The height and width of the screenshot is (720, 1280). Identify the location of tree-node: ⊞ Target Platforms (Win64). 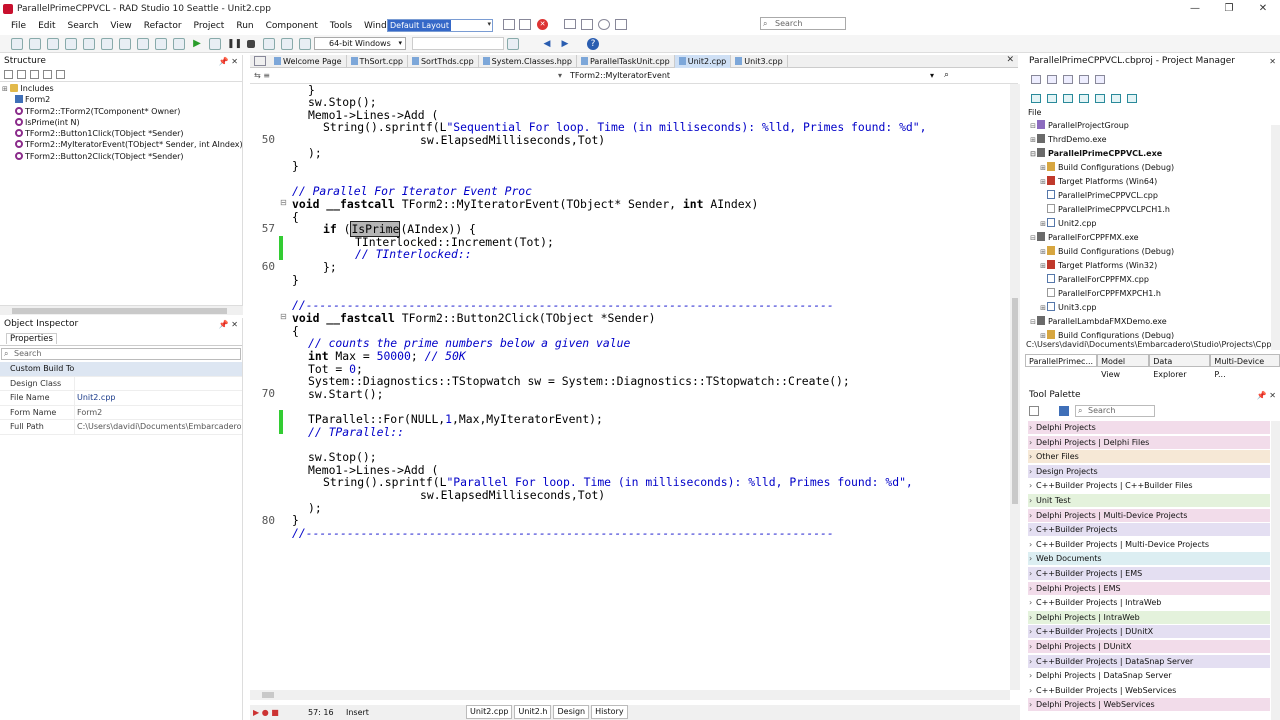
(1152, 182).